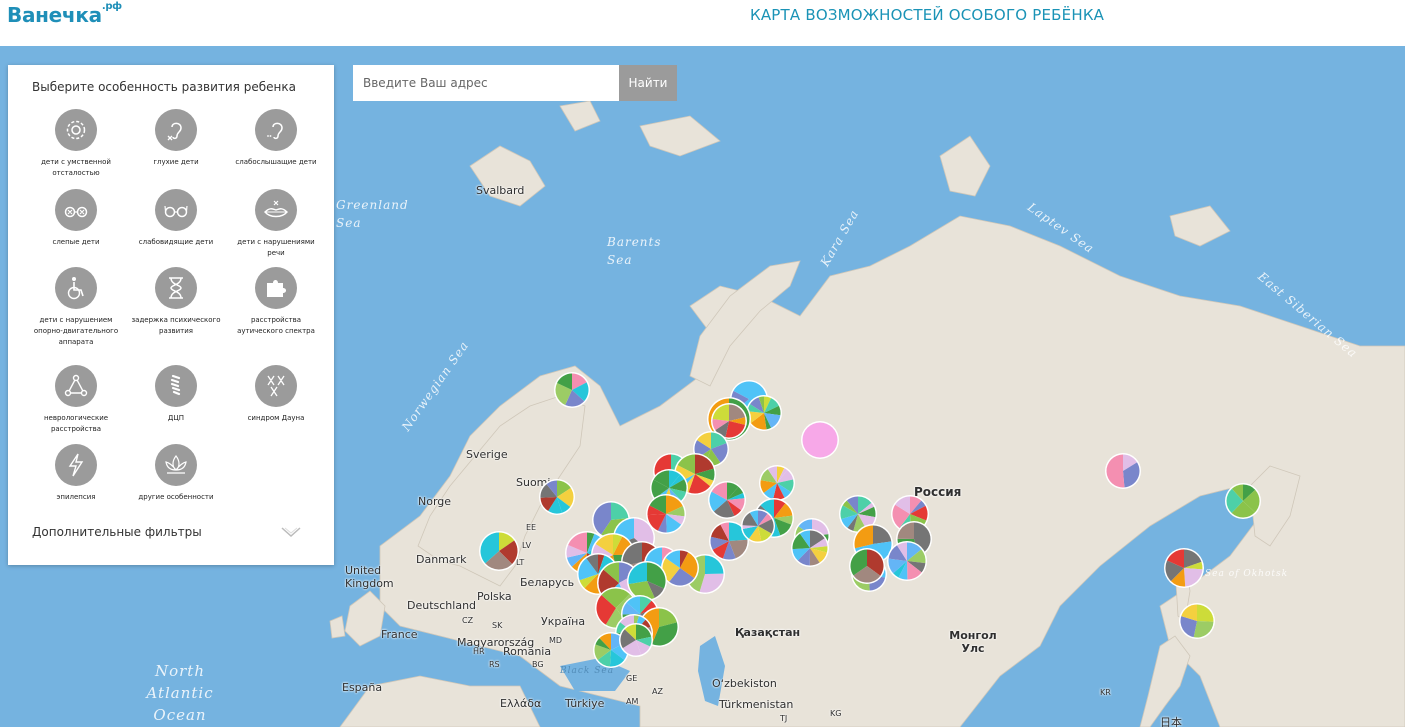 This screenshot has width=1405, height=727. What do you see at coordinates (76, 167) in the screenshot?
I see `category-label: дети с умственной отсталостью` at bounding box center [76, 167].